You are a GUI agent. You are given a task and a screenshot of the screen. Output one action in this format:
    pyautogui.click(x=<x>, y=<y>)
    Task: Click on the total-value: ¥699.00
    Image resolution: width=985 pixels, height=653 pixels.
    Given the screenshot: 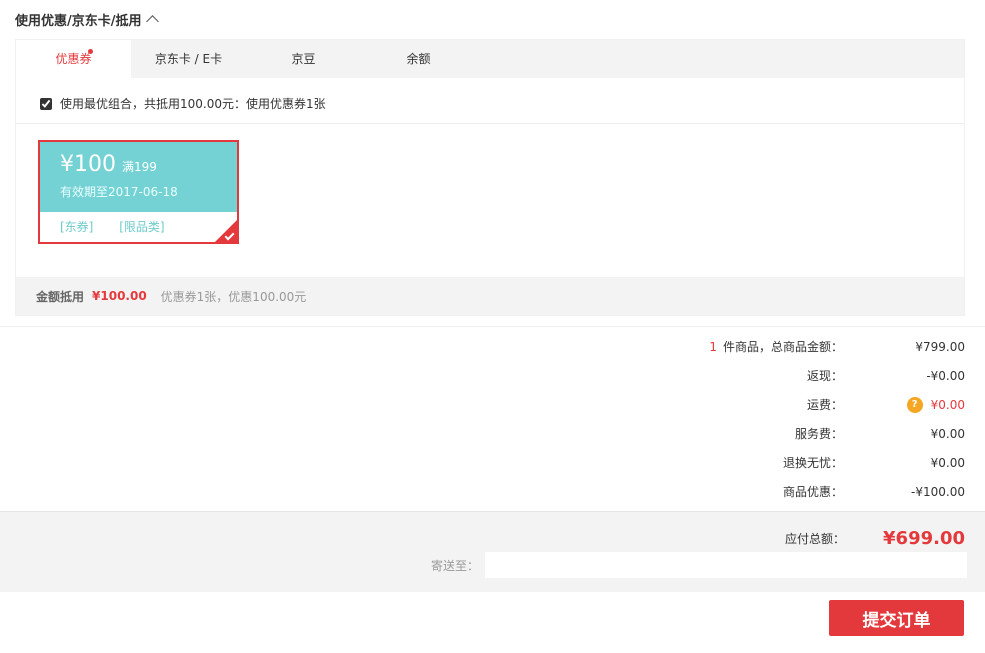 What is the action you would take?
    pyautogui.click(x=924, y=538)
    